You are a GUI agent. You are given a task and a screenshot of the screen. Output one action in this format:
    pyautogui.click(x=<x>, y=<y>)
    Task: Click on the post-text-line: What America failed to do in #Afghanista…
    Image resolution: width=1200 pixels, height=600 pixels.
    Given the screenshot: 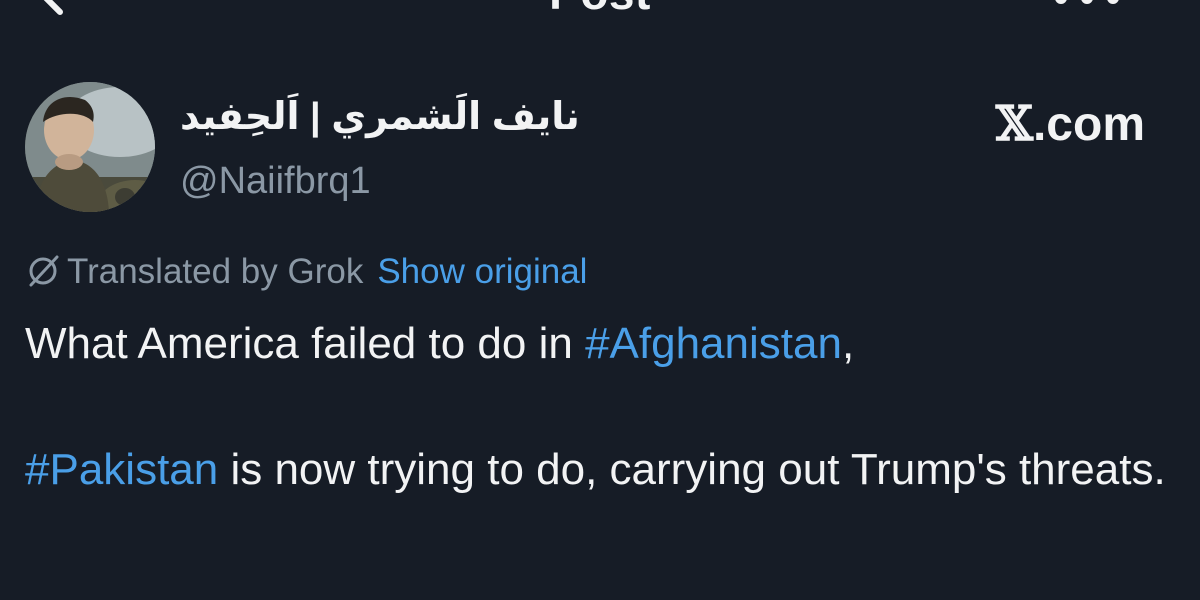 What is the action you would take?
    pyautogui.click(x=600, y=343)
    